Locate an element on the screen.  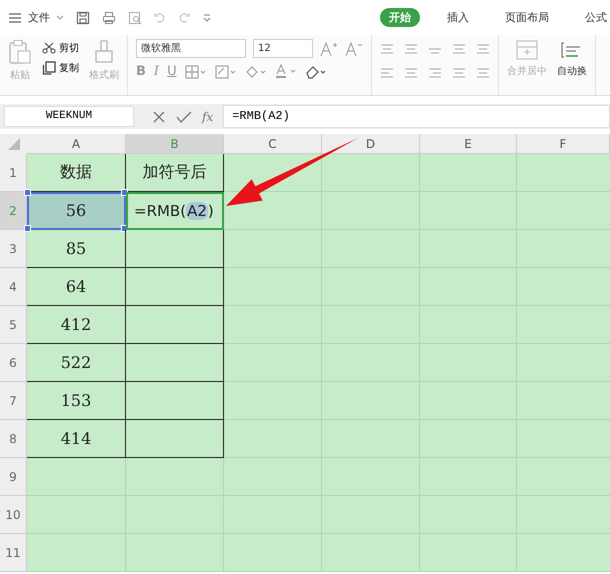
table-cell: 85 is located at coordinates (76, 249).